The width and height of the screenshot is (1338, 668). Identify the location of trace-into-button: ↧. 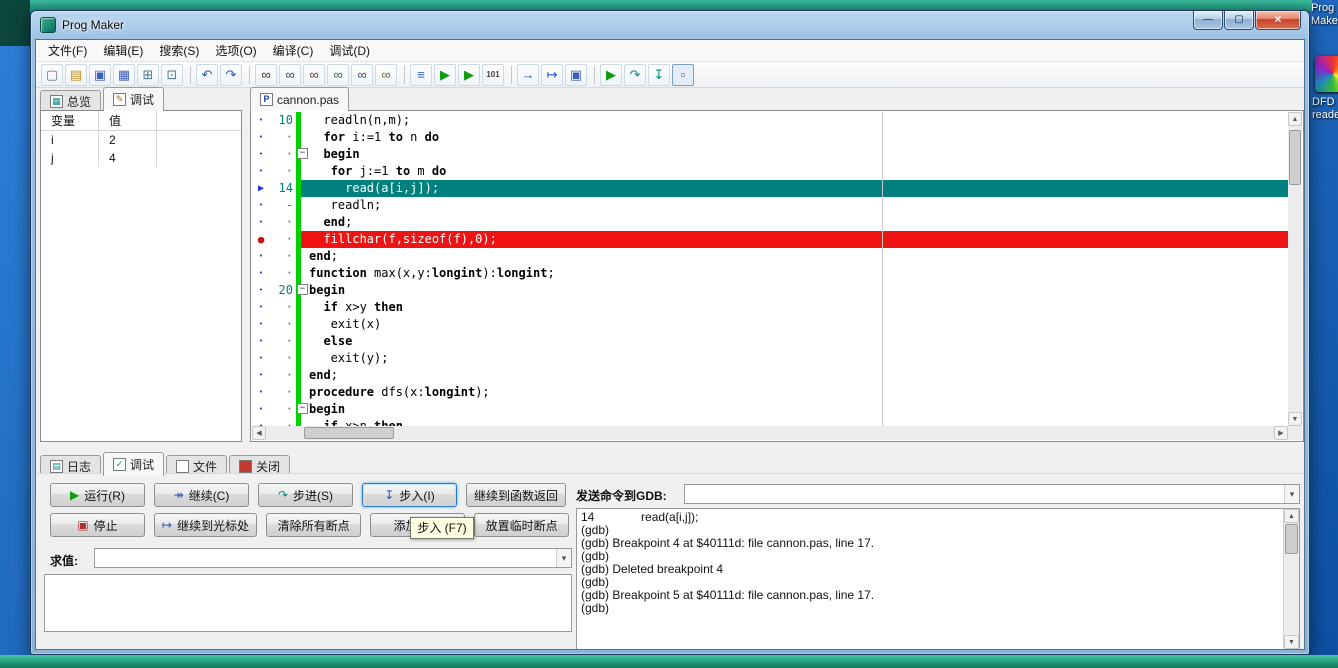
(659, 74).